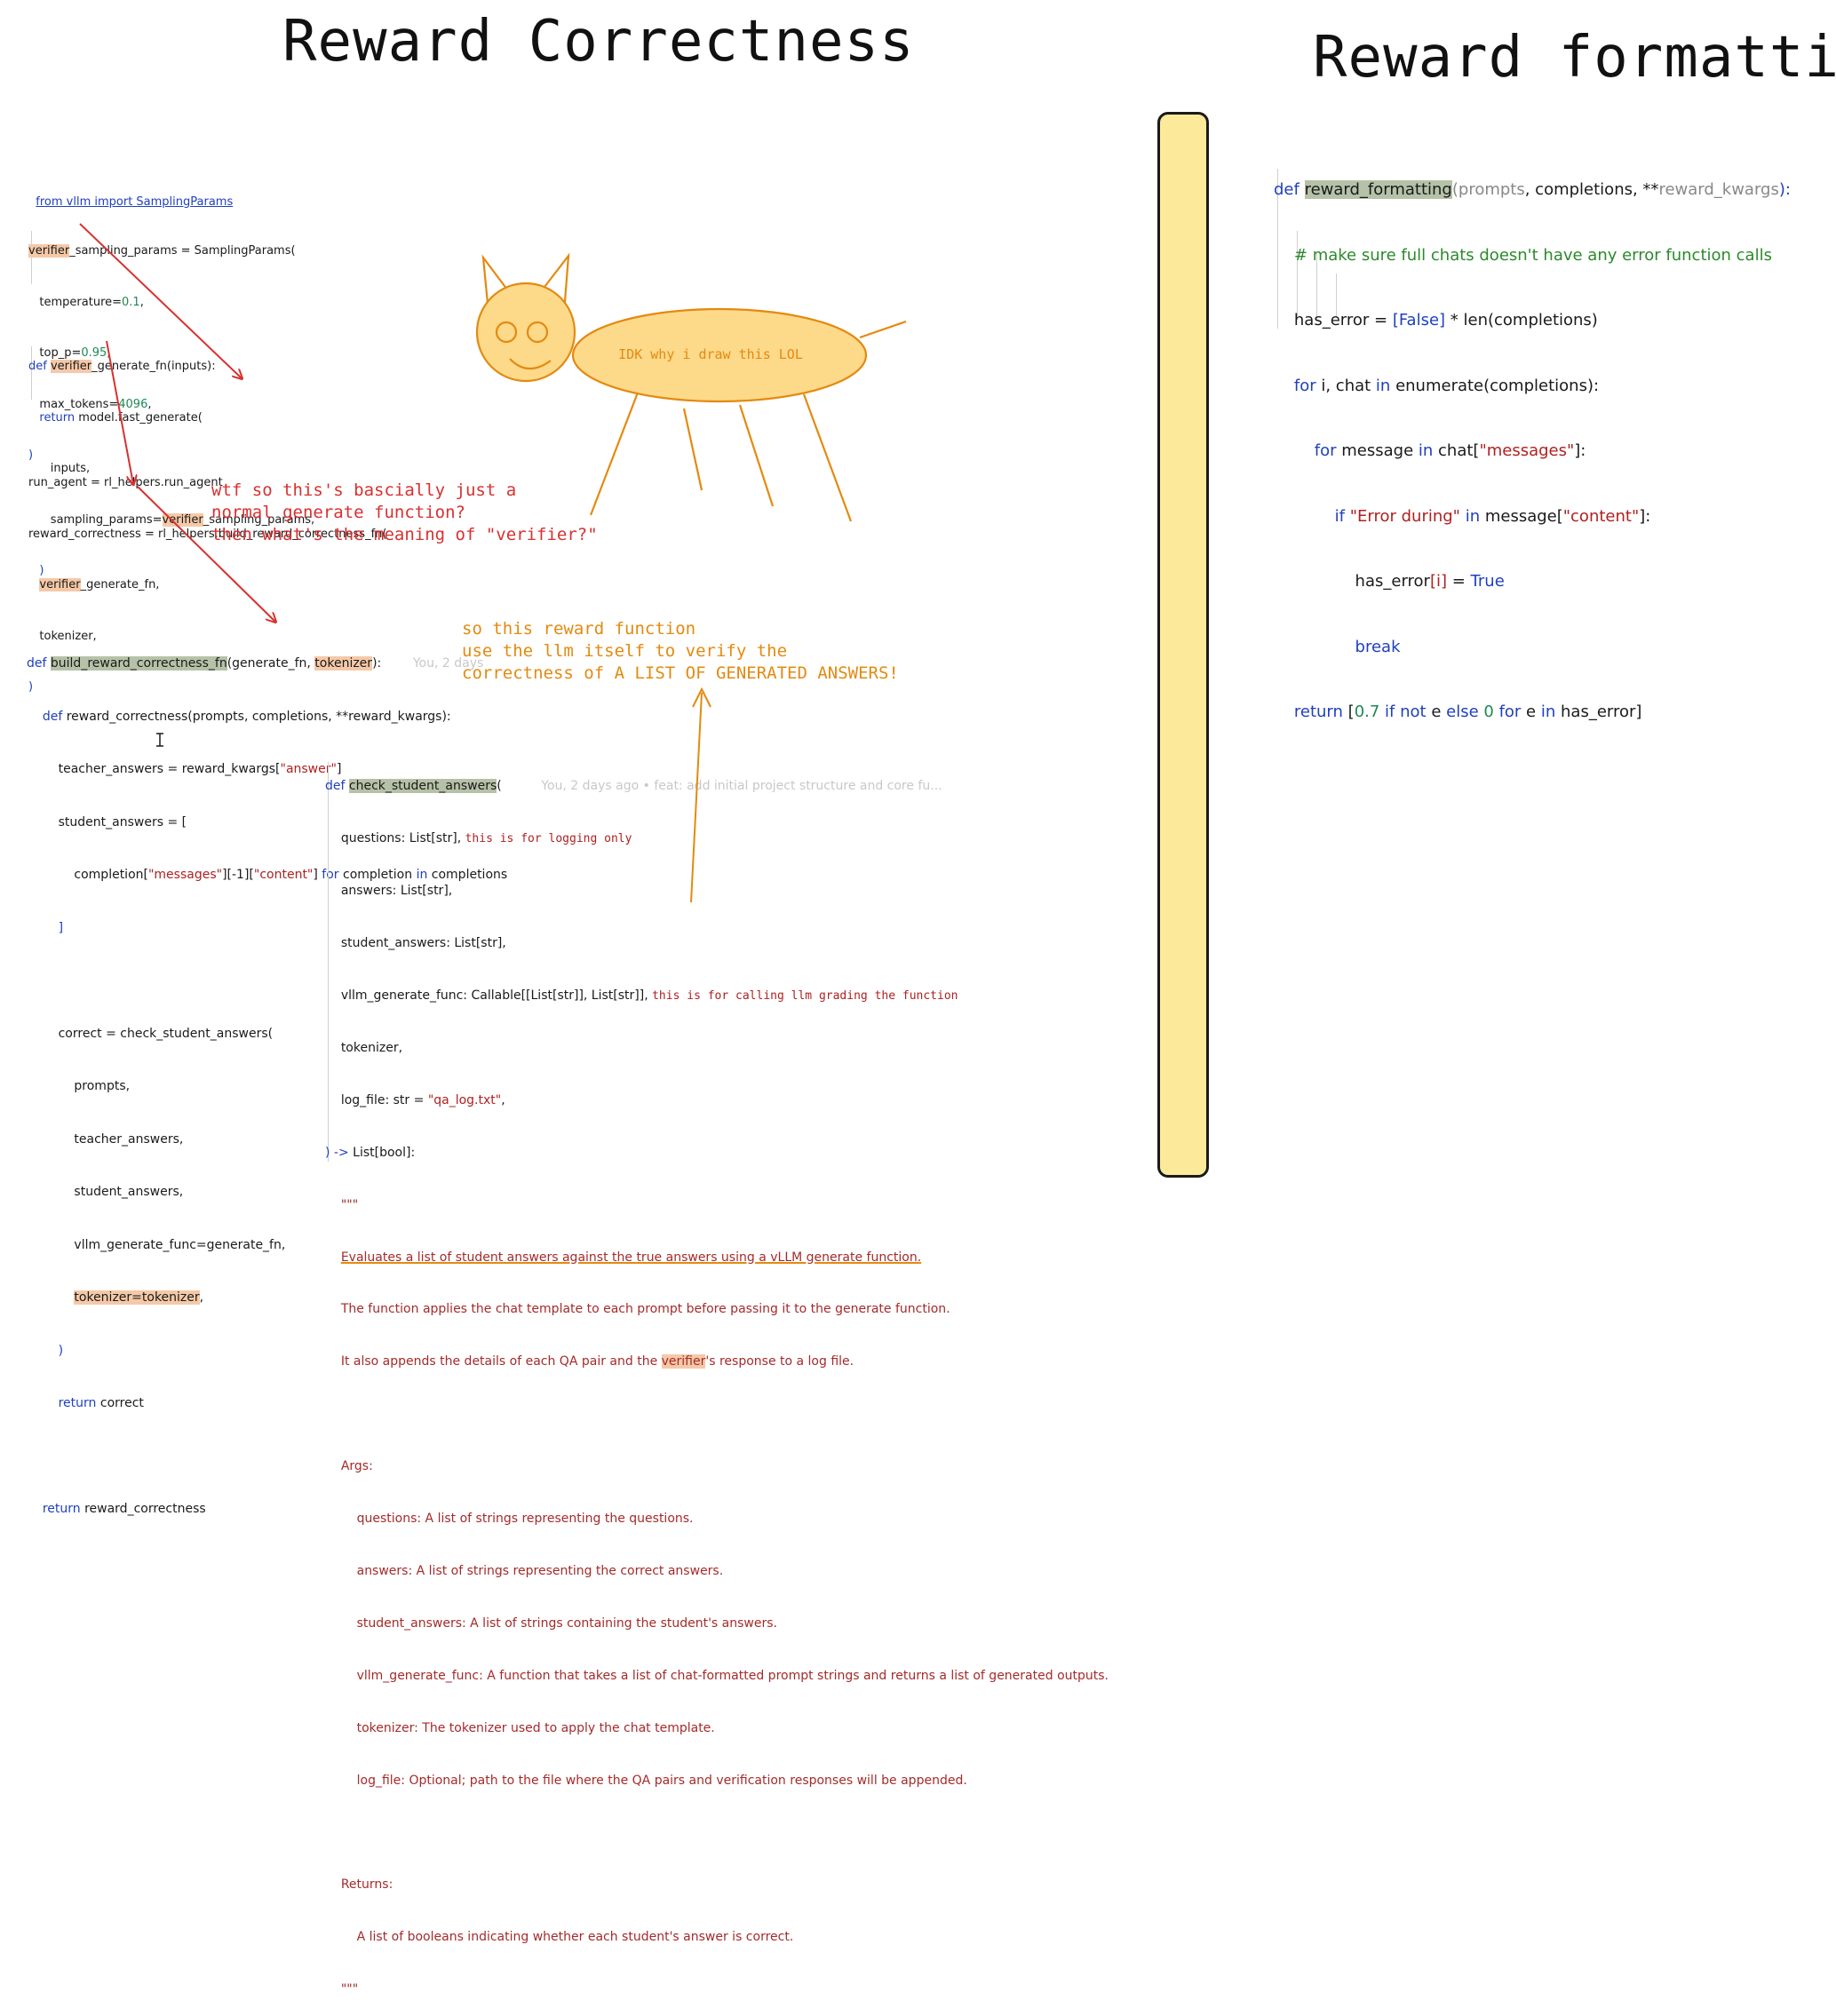 The width and height of the screenshot is (1836, 2016). Describe the element at coordinates (1378, 189) in the screenshot. I see `function-name-highlight: reward_formatting` at that location.